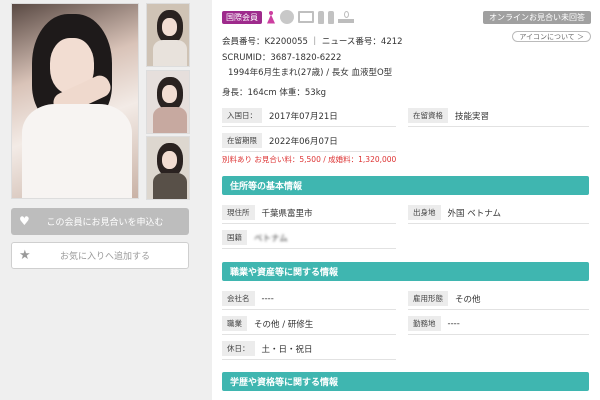  Describe the element at coordinates (498, 299) in the screenshot. I see `employment-type-field: 雇用形態 その他` at that location.